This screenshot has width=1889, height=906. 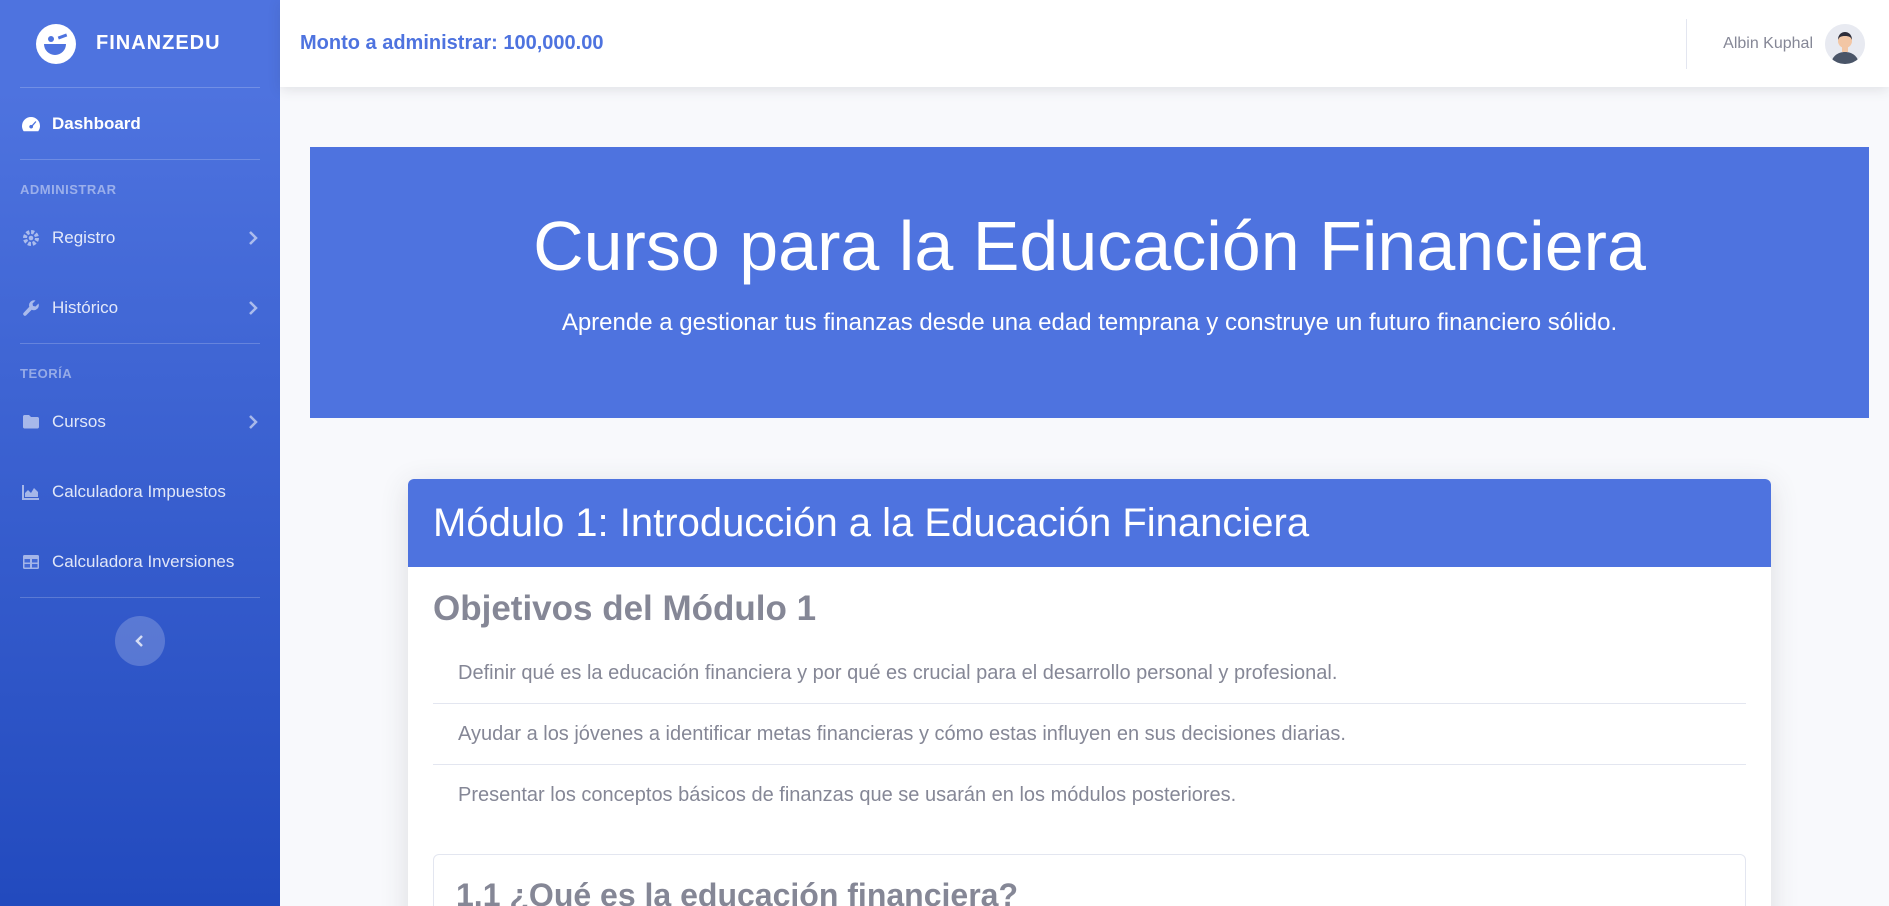 I want to click on sidebar-toggle-wrap, so click(x=140, y=632).